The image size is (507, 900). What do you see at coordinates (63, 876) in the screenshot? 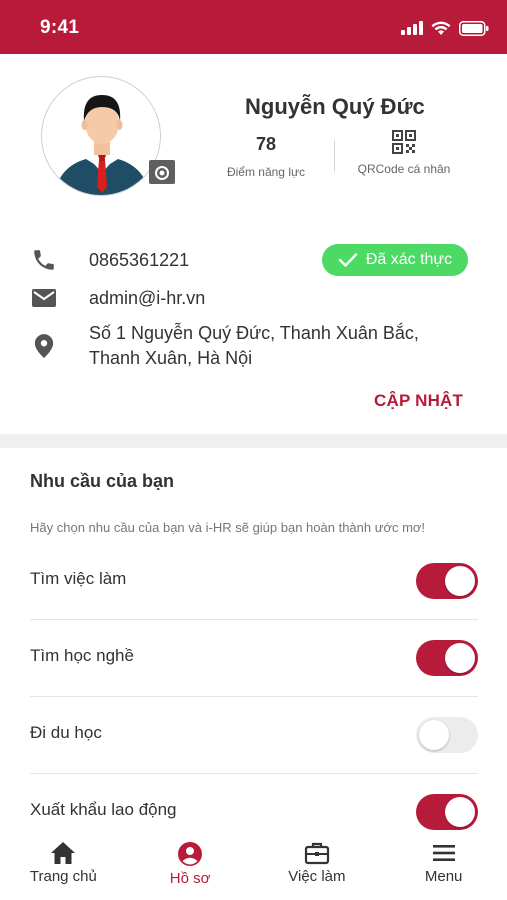
I see `tab-label: Trang chủ` at bounding box center [63, 876].